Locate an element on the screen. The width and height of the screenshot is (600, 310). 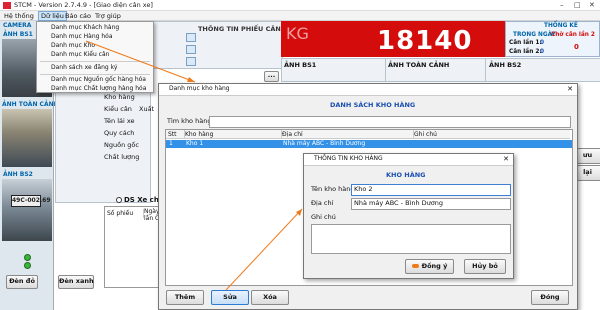
app-icon is located at coordinates (7, 5).